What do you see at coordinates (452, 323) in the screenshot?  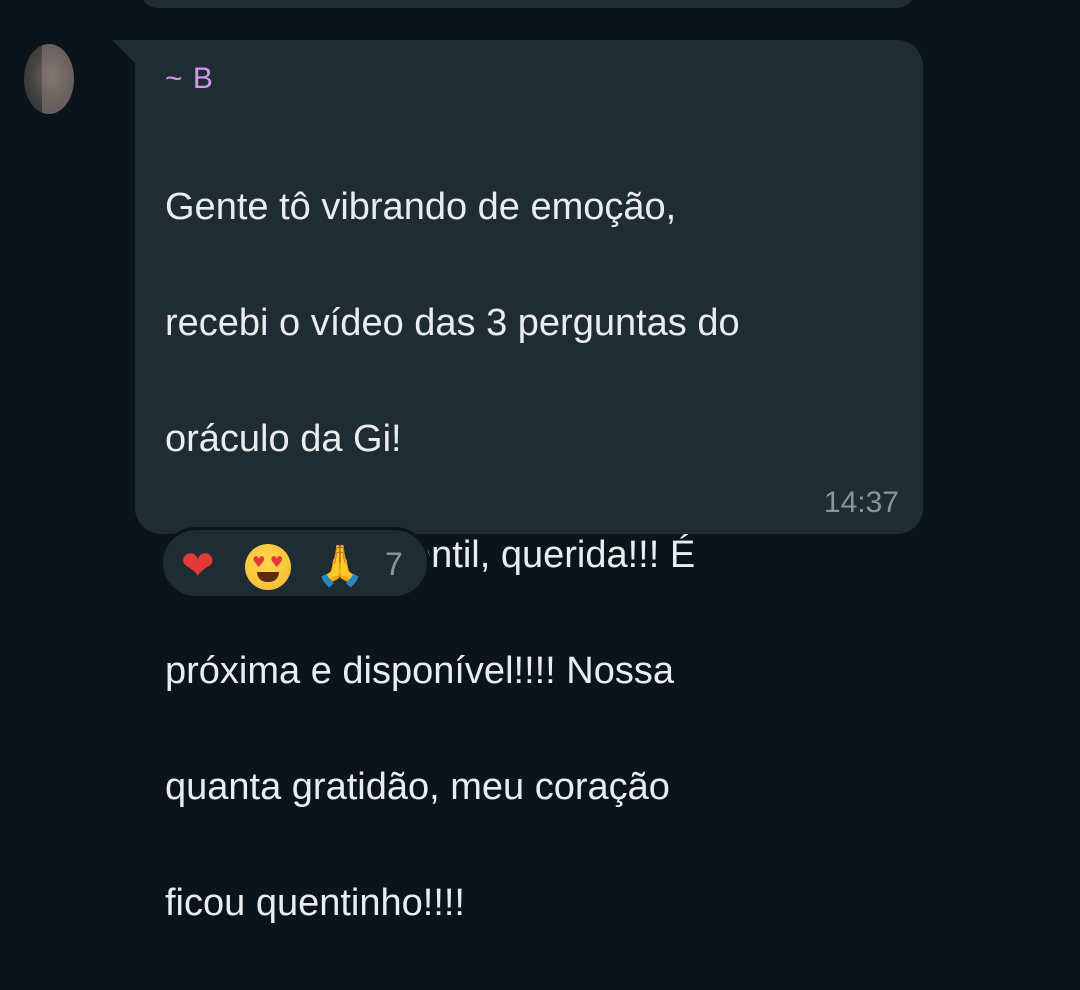 I see `message-line: recebi o vídeo das 3 perguntas do` at bounding box center [452, 323].